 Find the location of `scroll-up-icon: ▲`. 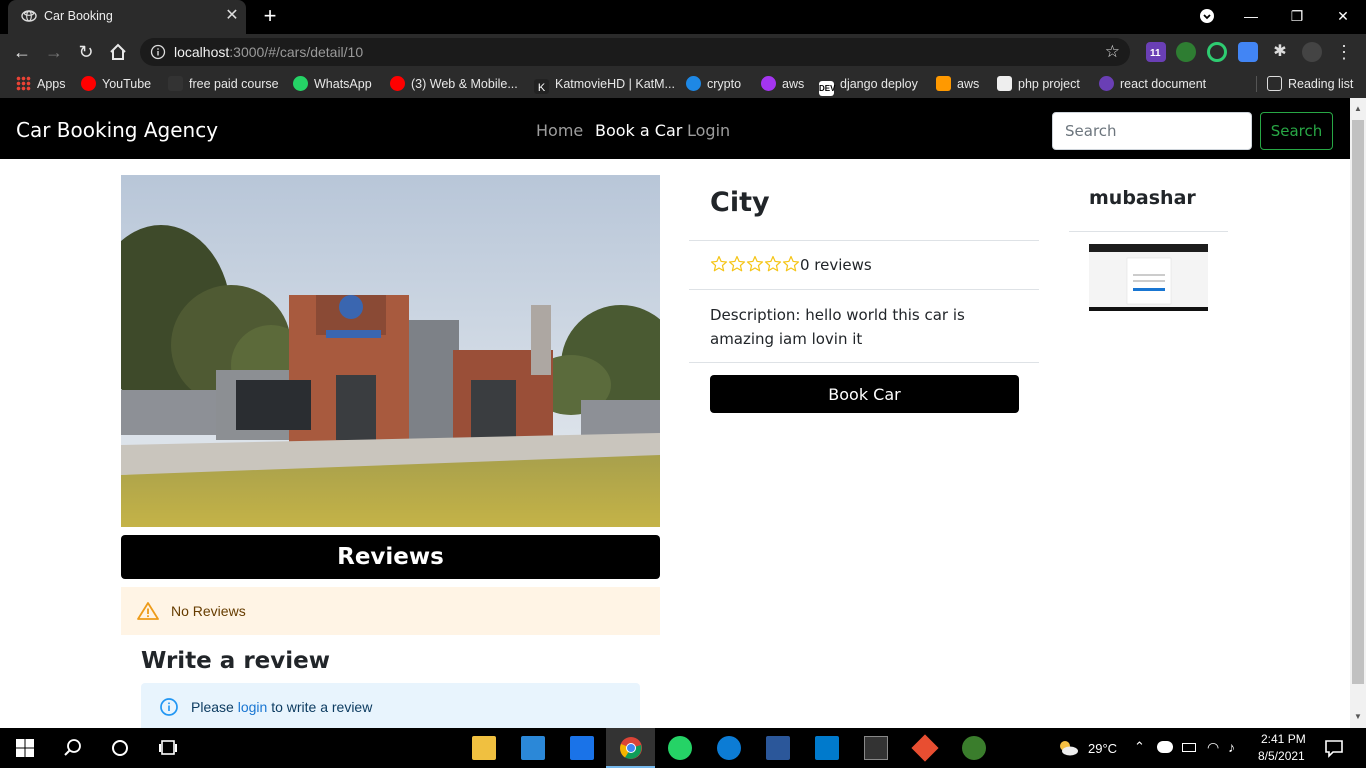

scroll-up-icon: ▲ is located at coordinates (1358, 109).